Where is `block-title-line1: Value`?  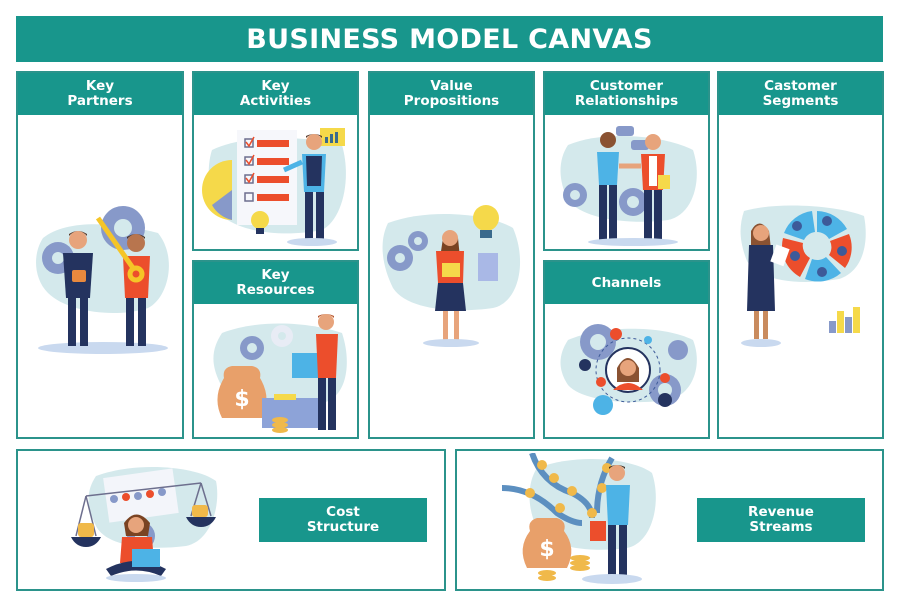
block-title-line1: Value is located at coordinates (451, 86).